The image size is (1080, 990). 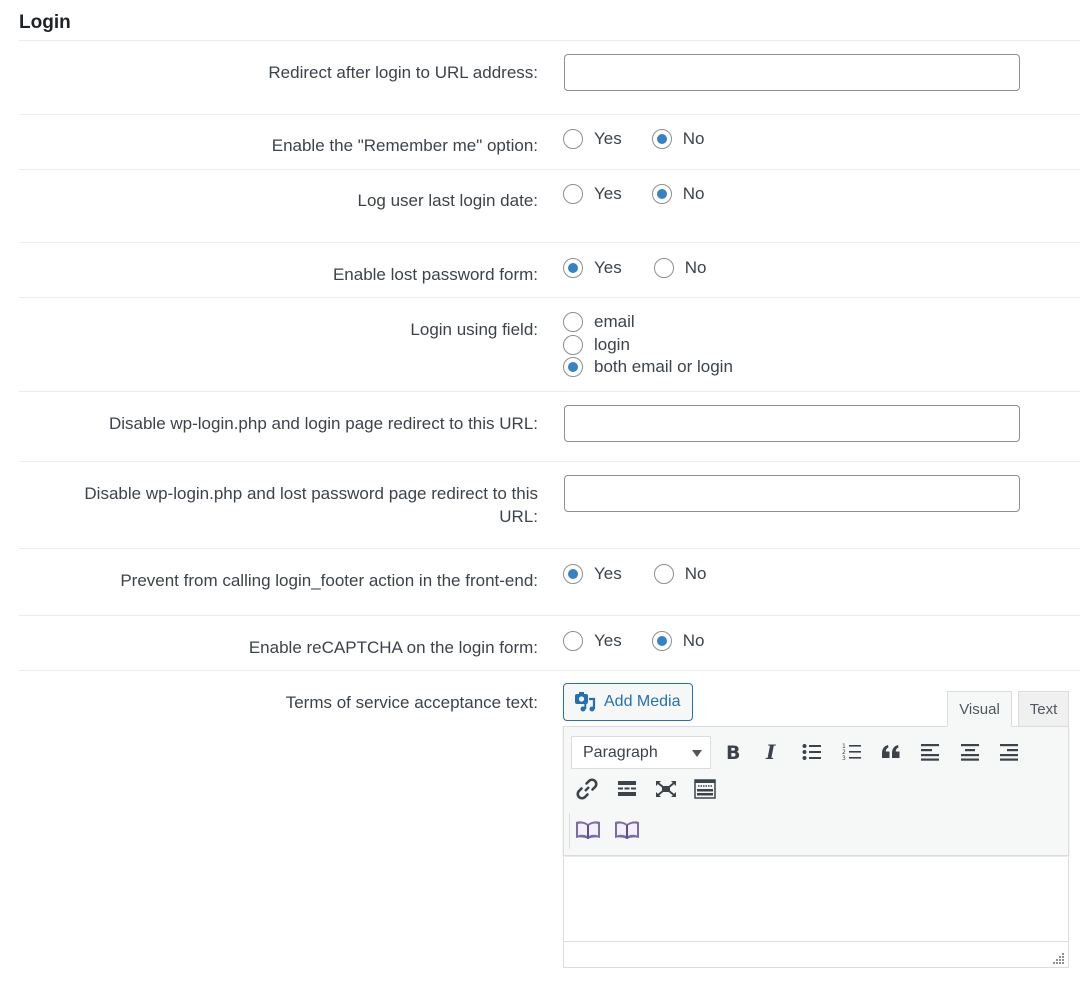 I want to click on link-button, so click(x=587, y=789).